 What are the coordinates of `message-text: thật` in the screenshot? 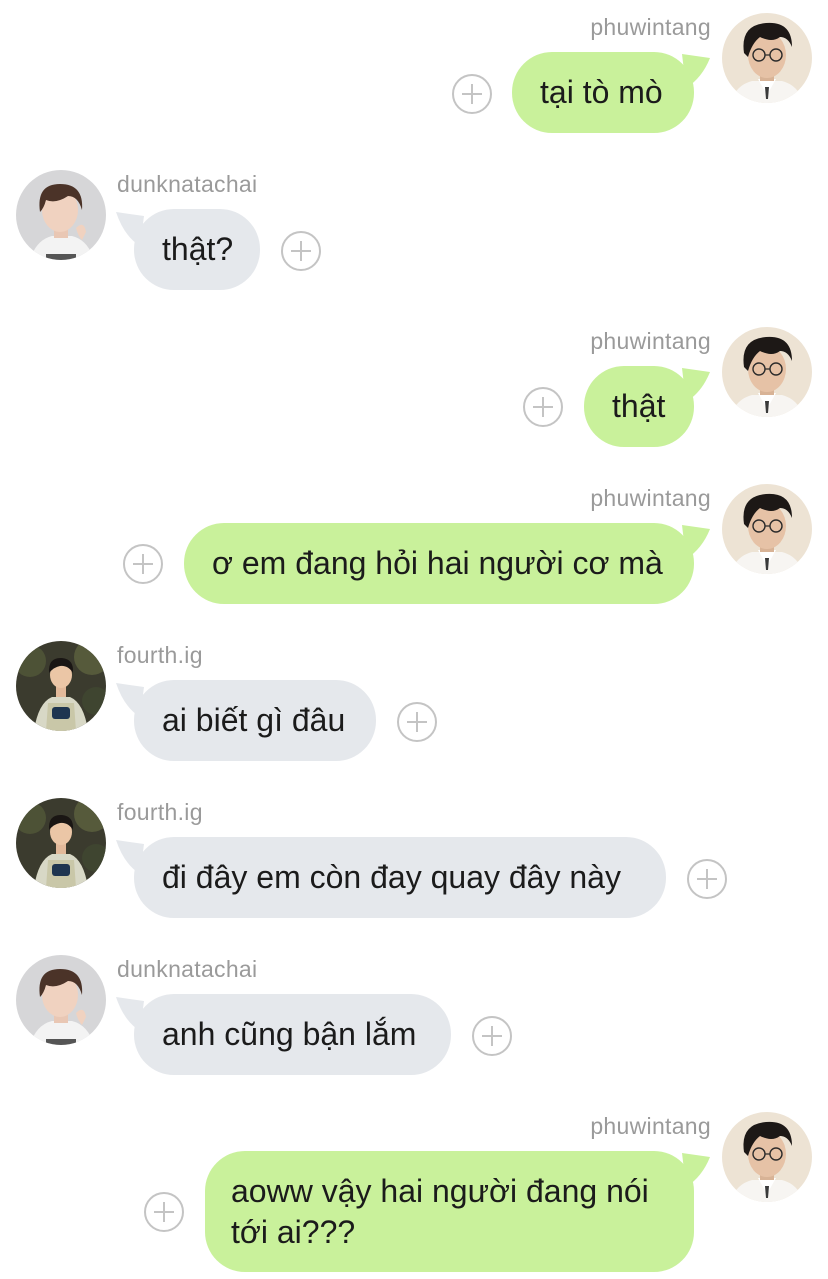 It's located at (639, 406).